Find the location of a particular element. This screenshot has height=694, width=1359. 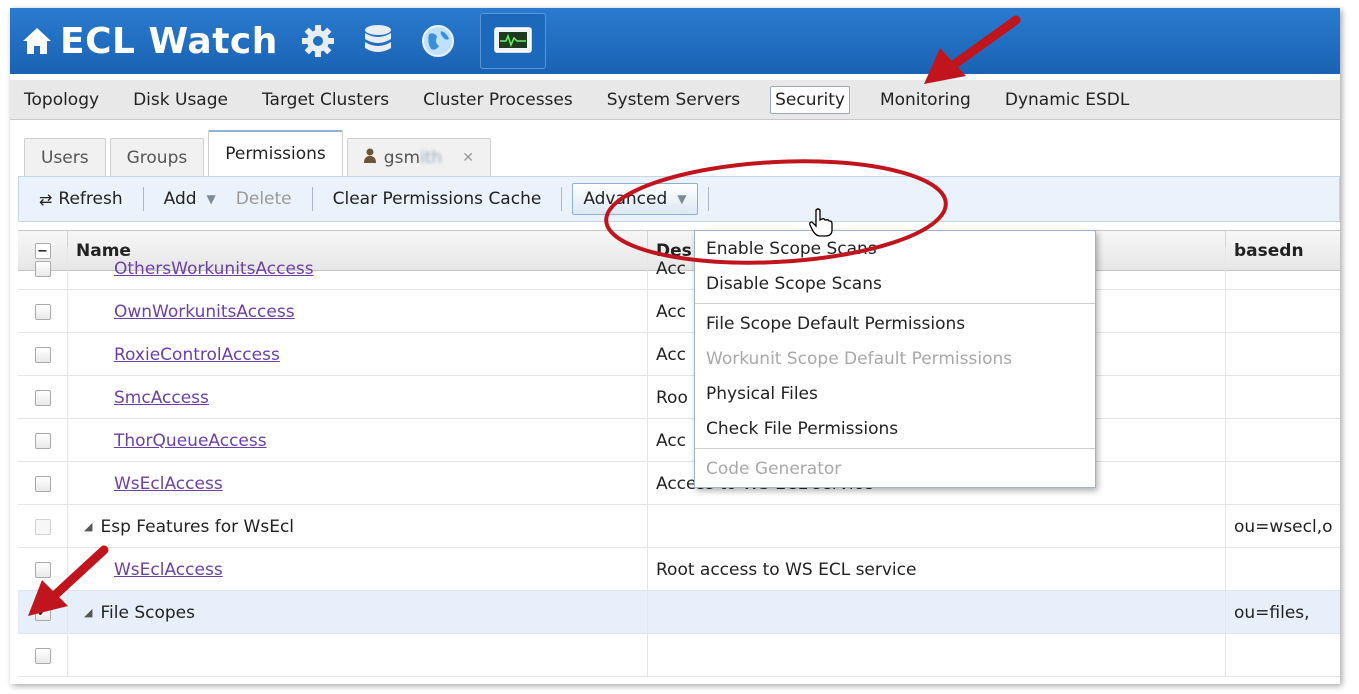

menu-item-enable-scope-scans: Enable Scope Scans is located at coordinates (895, 248).